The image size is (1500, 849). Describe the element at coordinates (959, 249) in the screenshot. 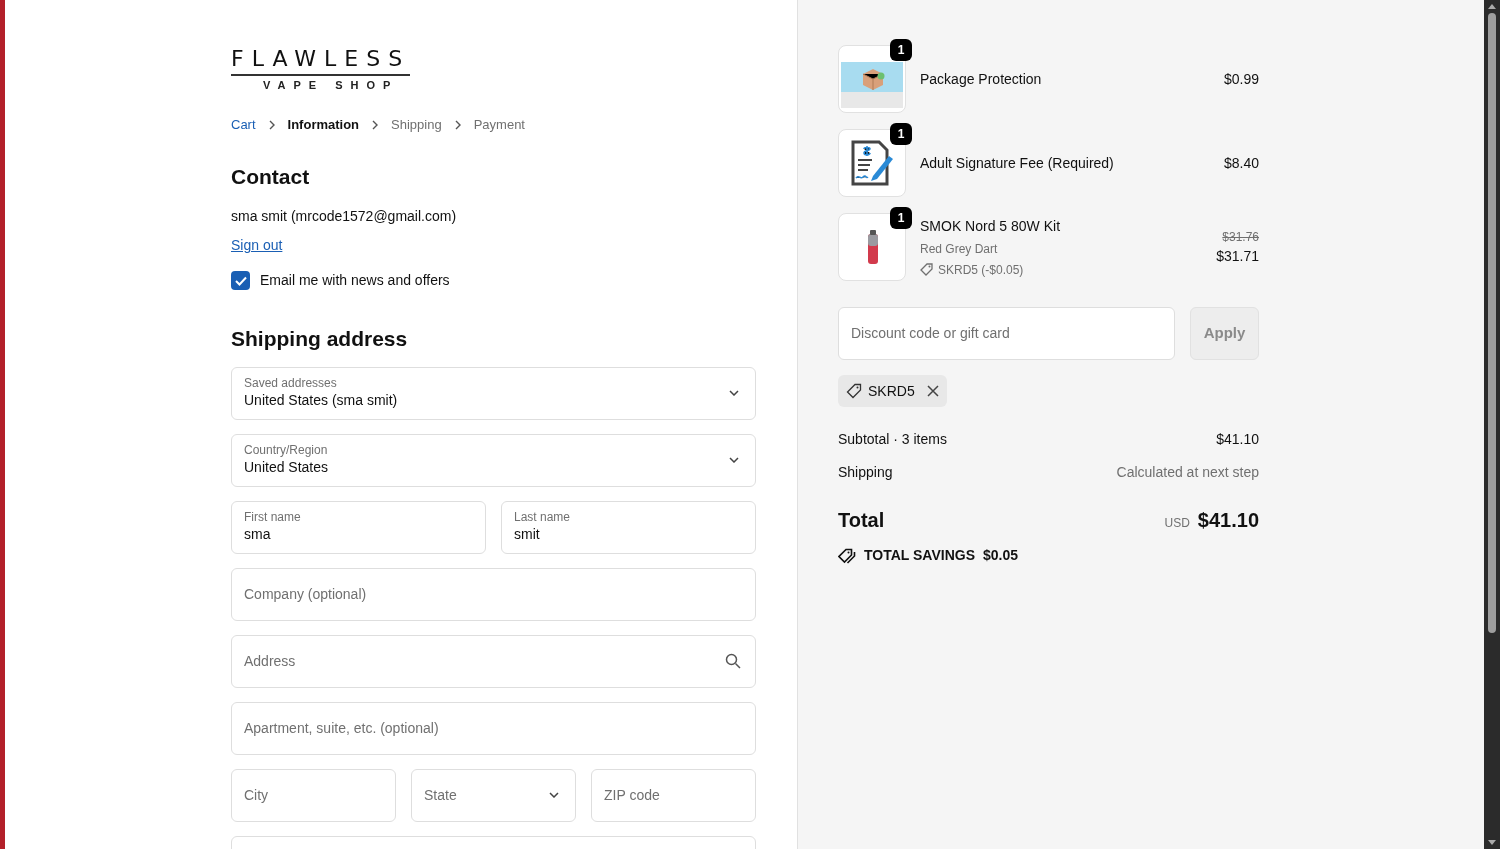

I see `product-variant: Red Grey Dart` at that location.